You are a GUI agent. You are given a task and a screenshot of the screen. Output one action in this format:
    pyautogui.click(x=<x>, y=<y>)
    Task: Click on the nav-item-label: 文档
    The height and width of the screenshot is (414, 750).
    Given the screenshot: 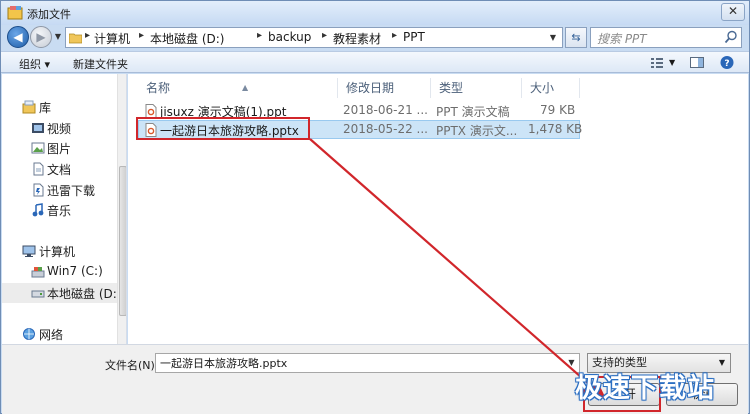 What is the action you would take?
    pyautogui.click(x=59, y=170)
    